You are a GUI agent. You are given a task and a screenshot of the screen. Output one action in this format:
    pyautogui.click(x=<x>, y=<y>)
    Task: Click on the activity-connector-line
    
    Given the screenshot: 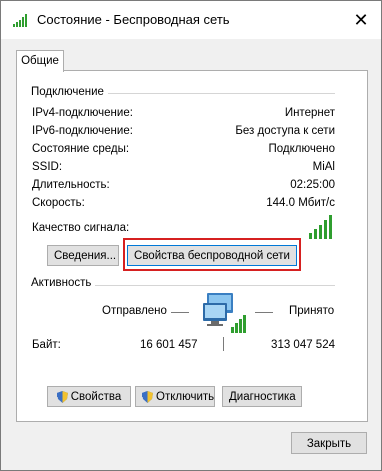 What is the action you would take?
    pyautogui.click(x=223, y=344)
    